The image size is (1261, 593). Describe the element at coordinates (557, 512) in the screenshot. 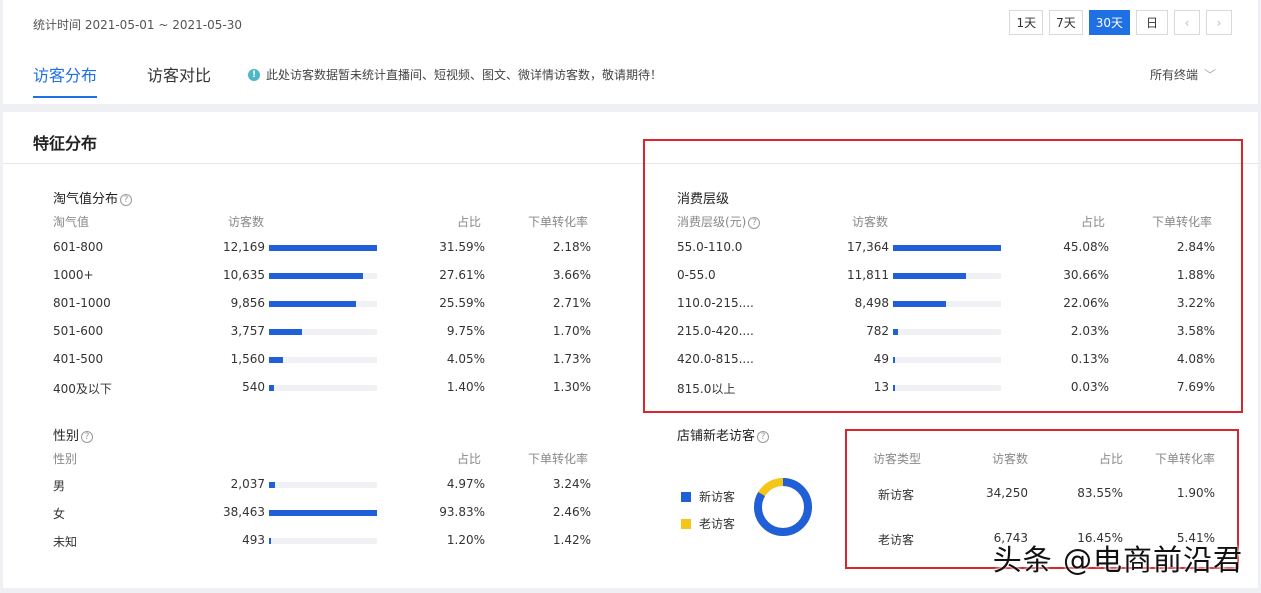

I see `conversion-rate: 2.46%` at that location.